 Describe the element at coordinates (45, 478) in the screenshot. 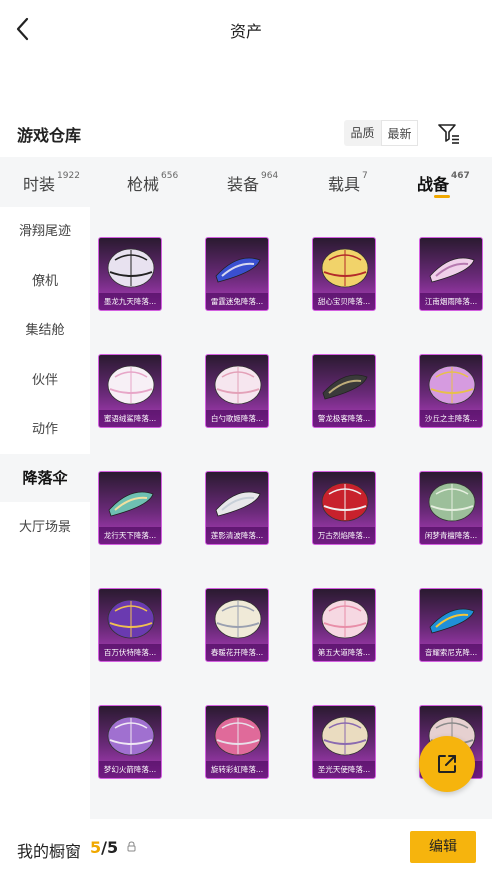

I see `sidebar-item-parachute: 降落伞` at that location.